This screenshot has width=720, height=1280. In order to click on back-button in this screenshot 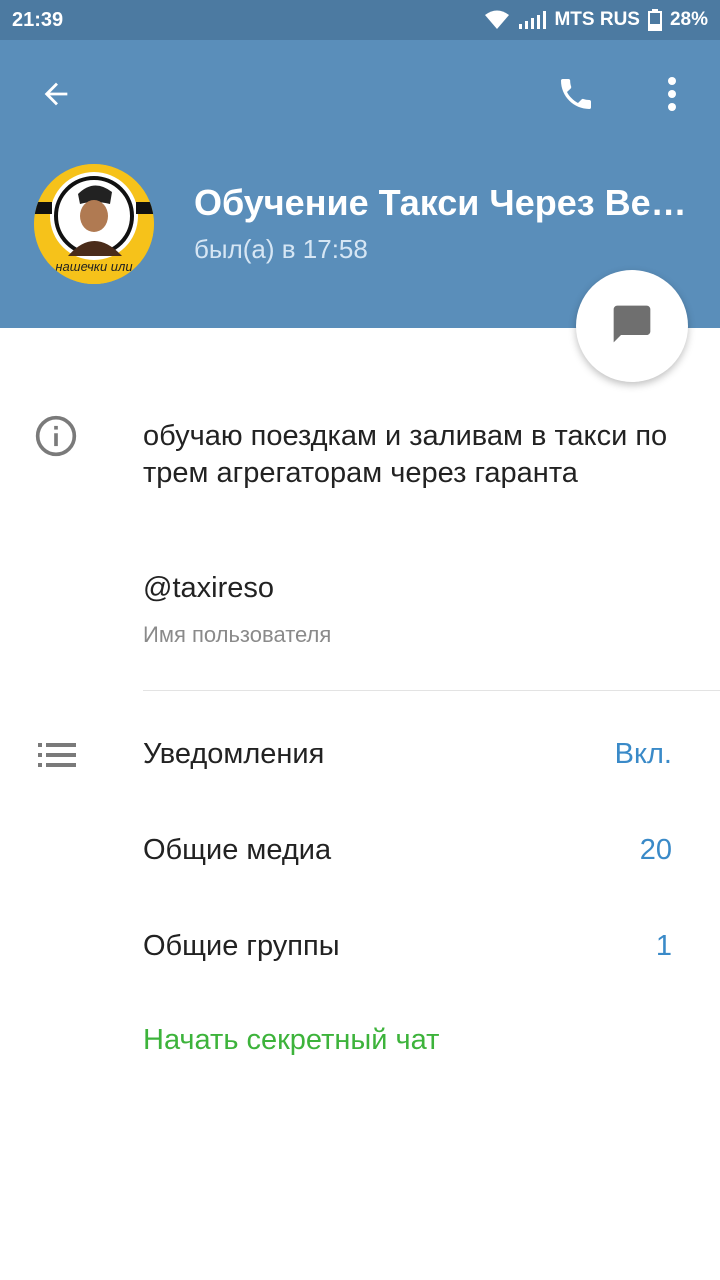, I will do `click(56, 96)`.